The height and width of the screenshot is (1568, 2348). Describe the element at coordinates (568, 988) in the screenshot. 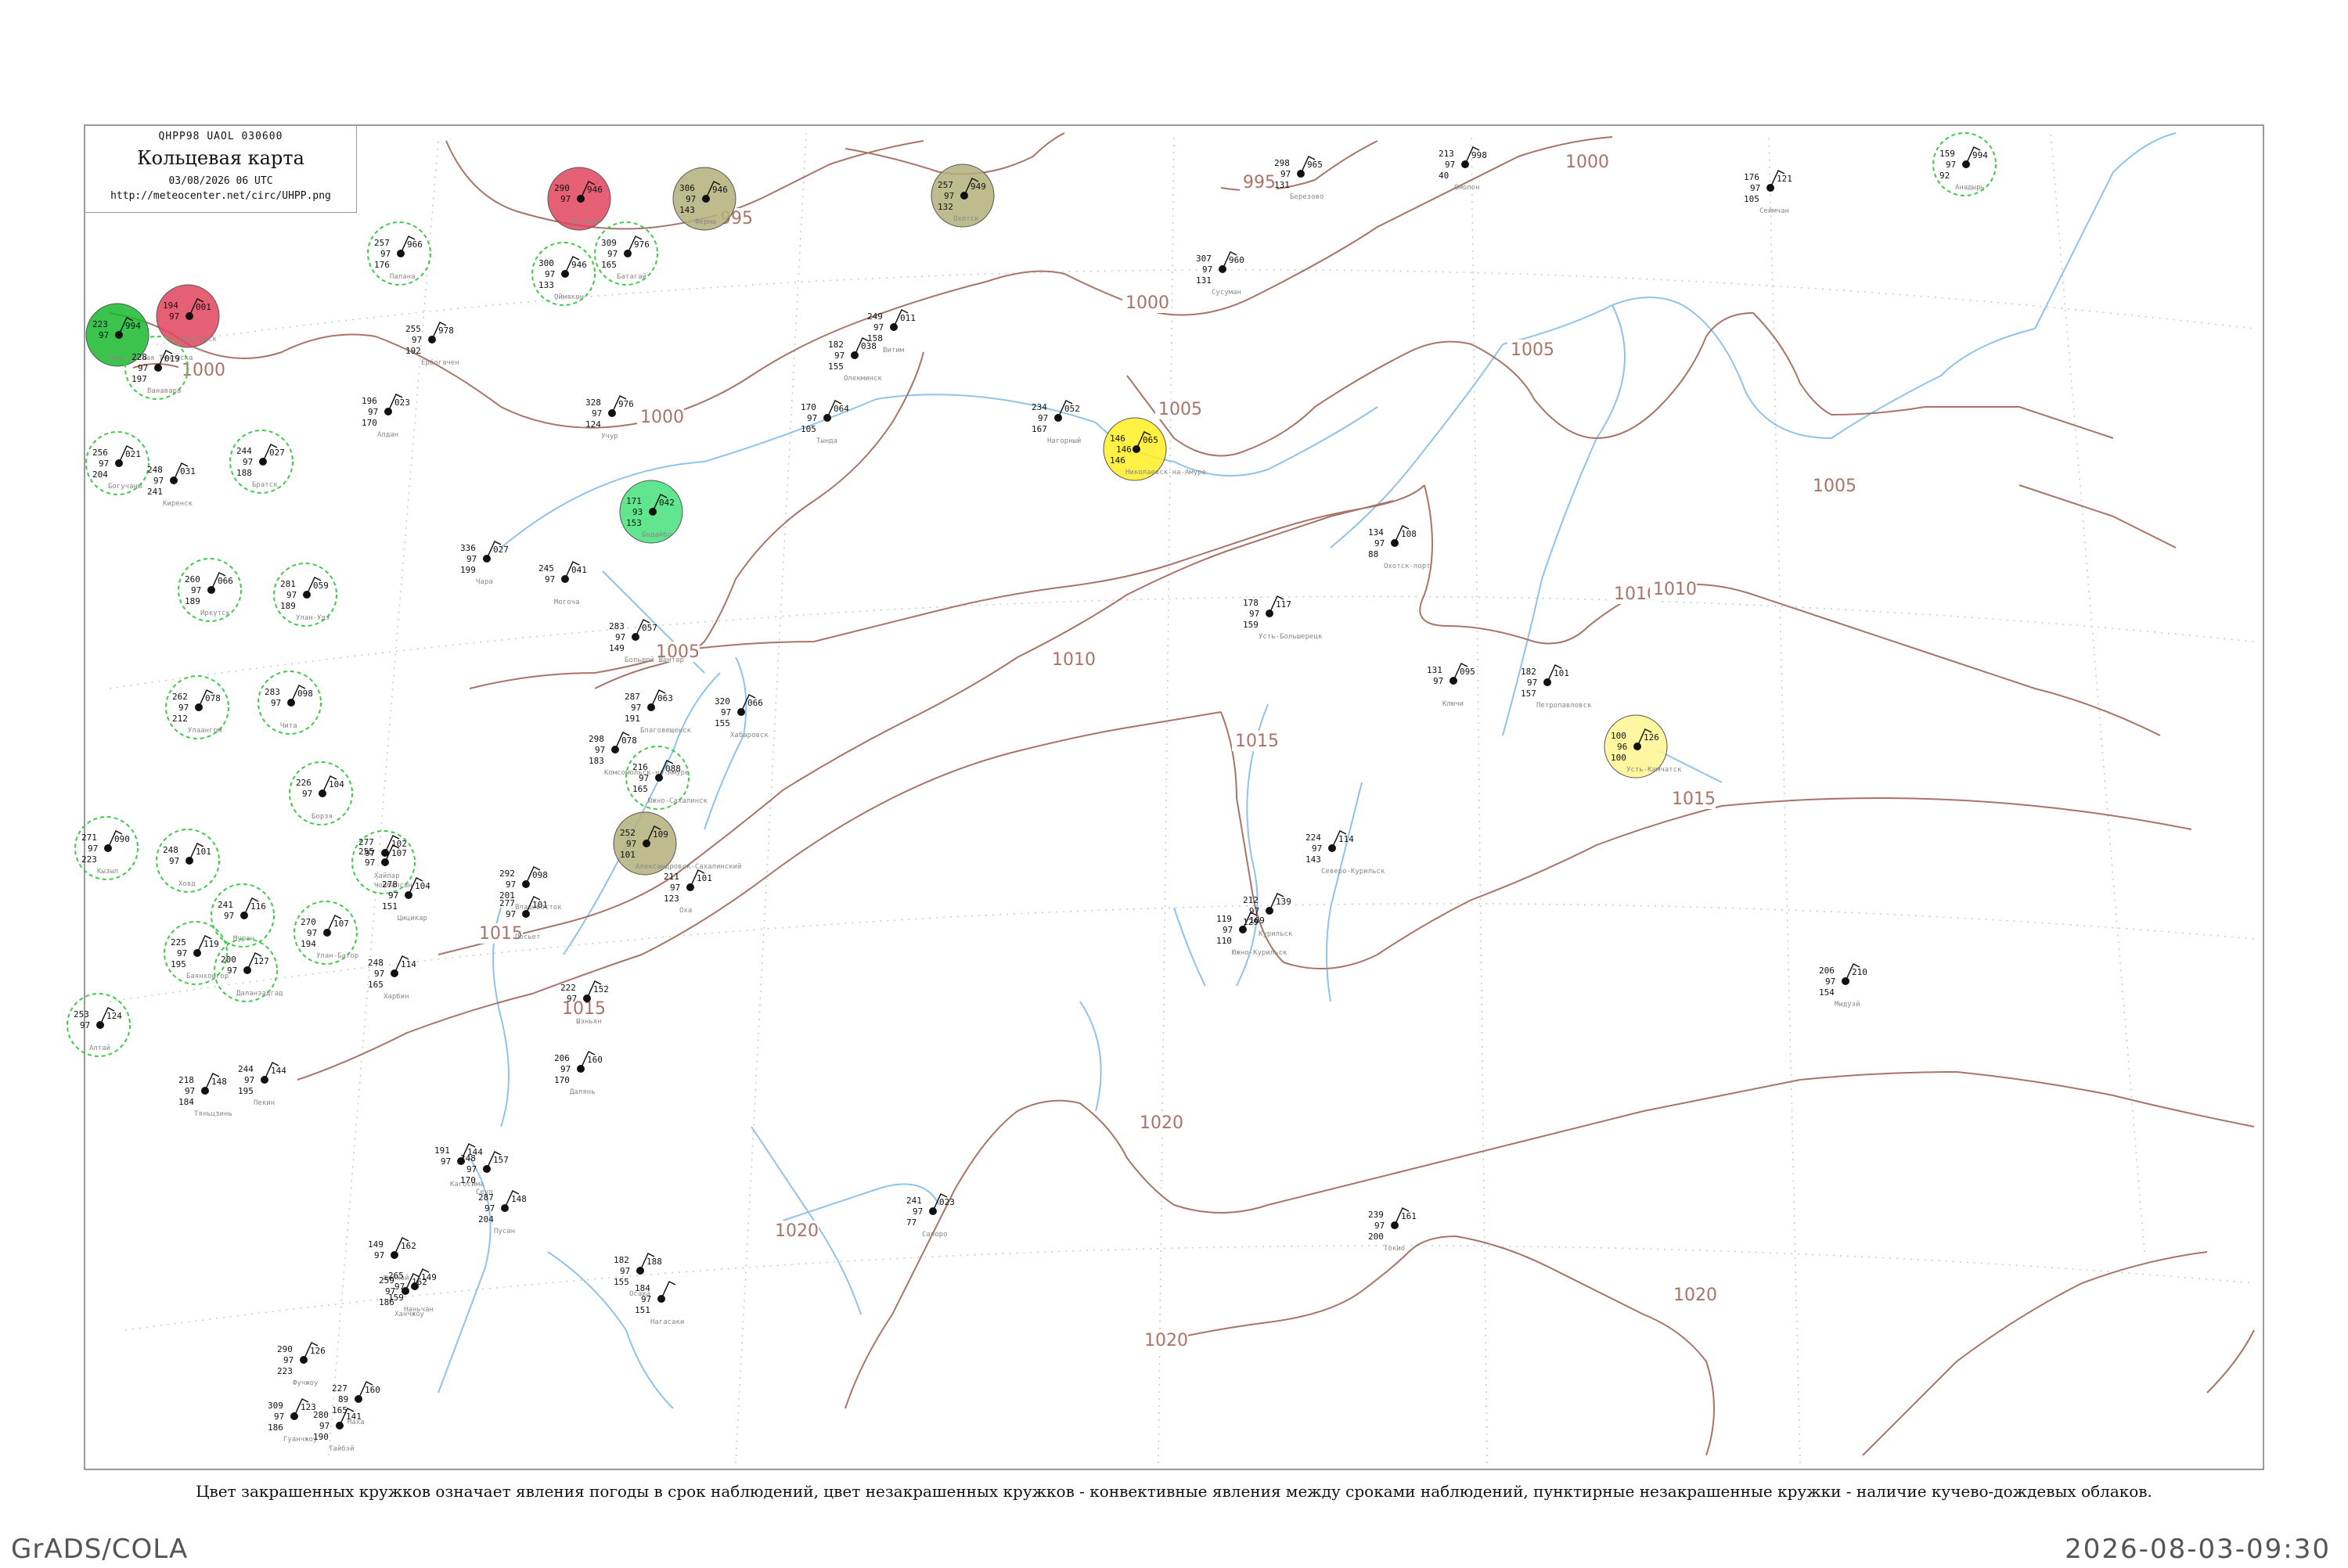

I see `station-temperature: 222` at that location.